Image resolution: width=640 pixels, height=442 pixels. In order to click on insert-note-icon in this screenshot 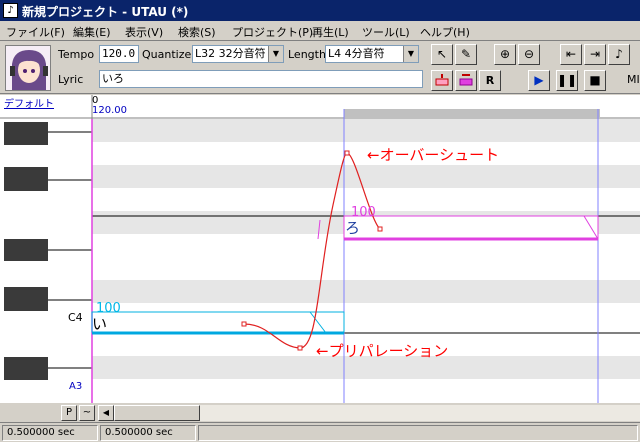, I will do `click(442, 80)`.